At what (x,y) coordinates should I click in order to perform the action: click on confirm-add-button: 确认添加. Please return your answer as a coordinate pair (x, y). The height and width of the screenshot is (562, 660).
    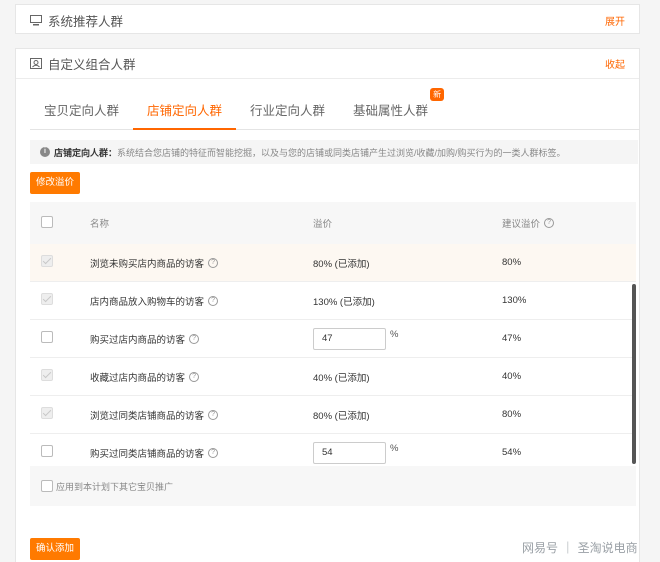
    Looking at the image, I should click on (55, 549).